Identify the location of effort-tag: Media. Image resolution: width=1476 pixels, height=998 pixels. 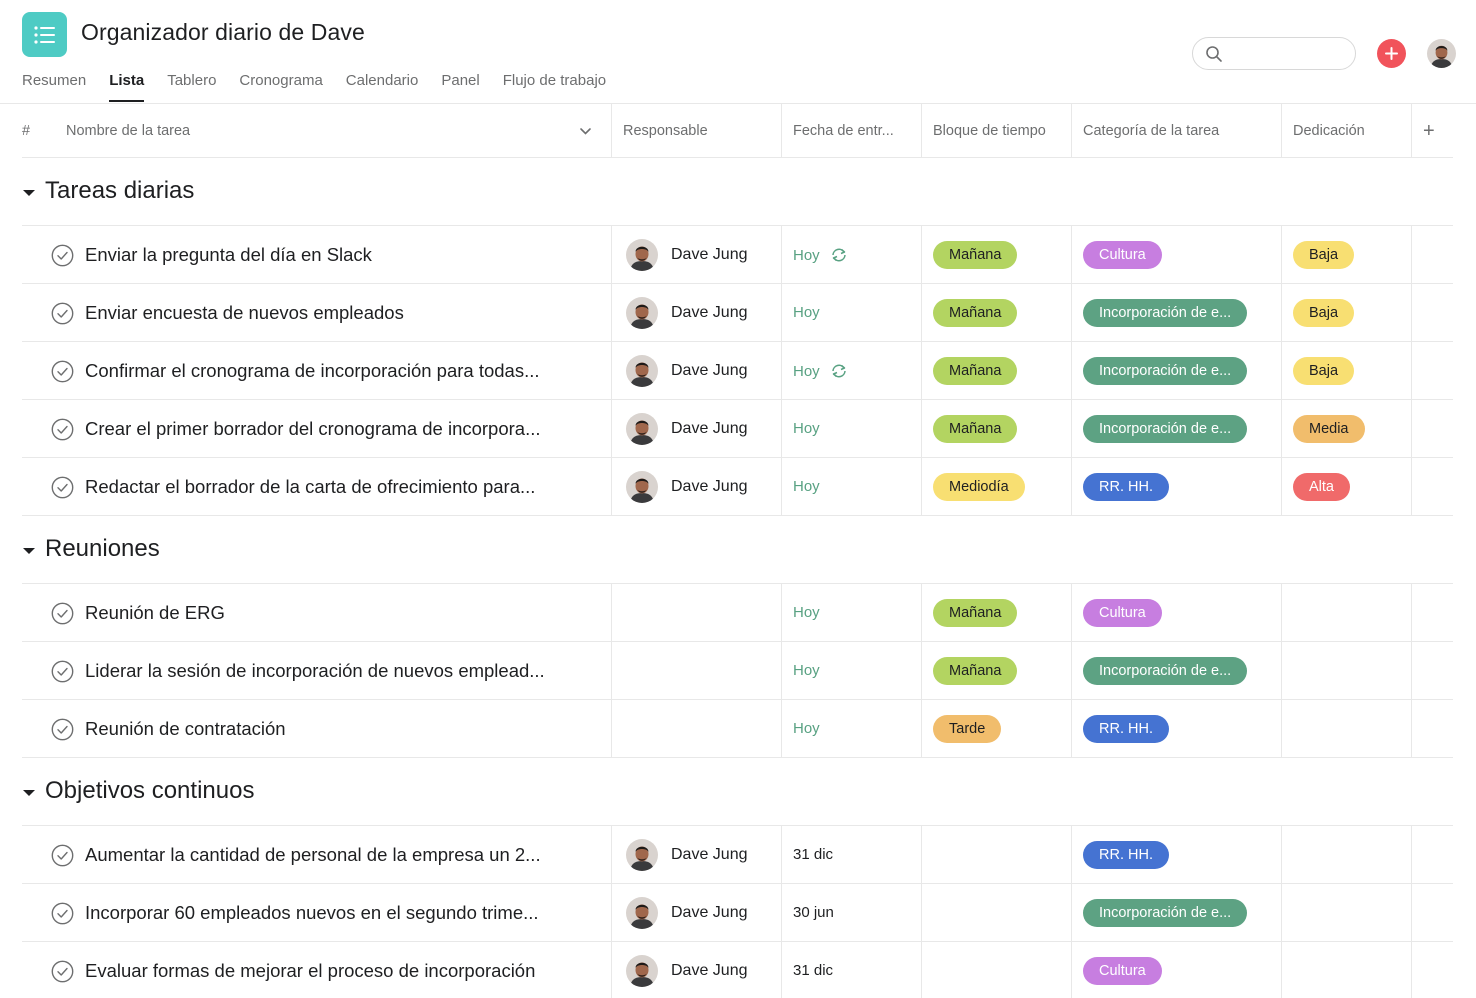
(1329, 429).